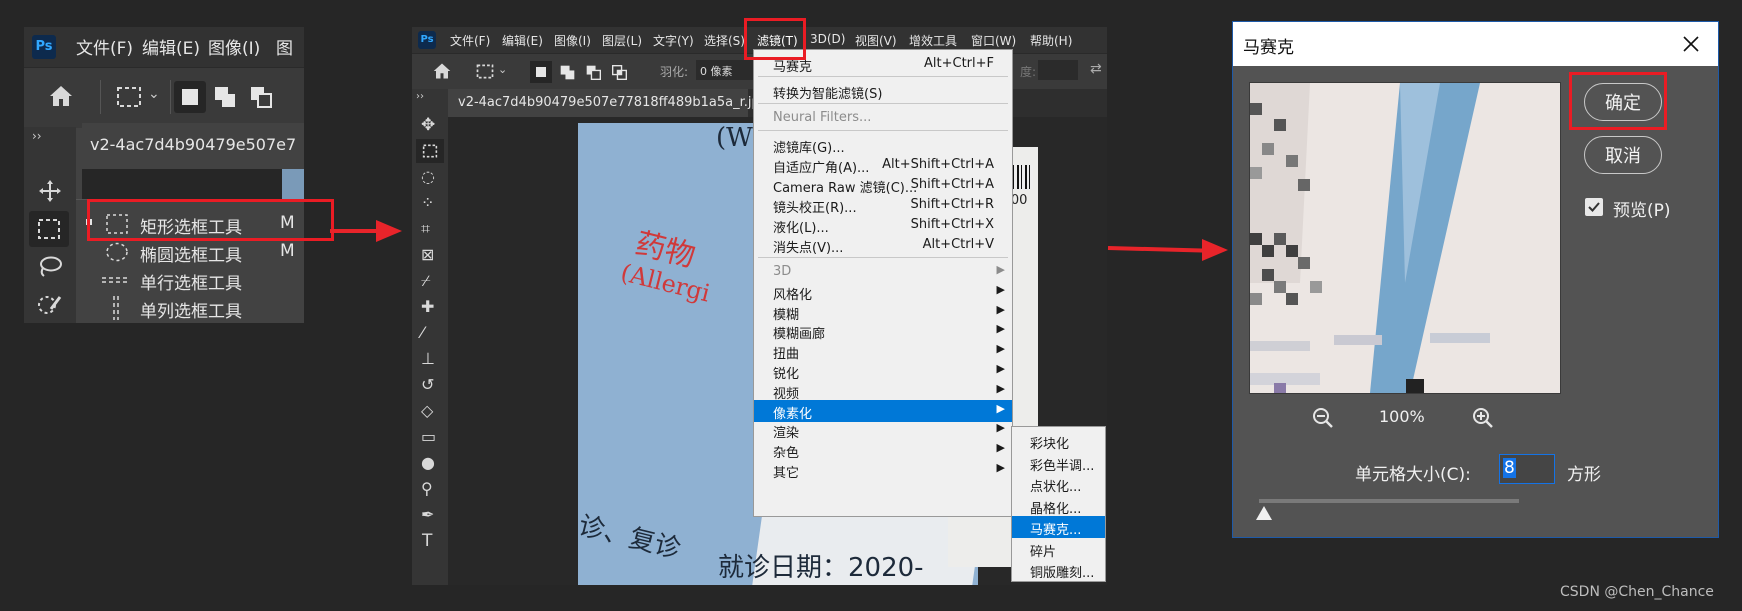  What do you see at coordinates (426, 281) in the screenshot?
I see `eyedropper-icon: ⌿` at bounding box center [426, 281].